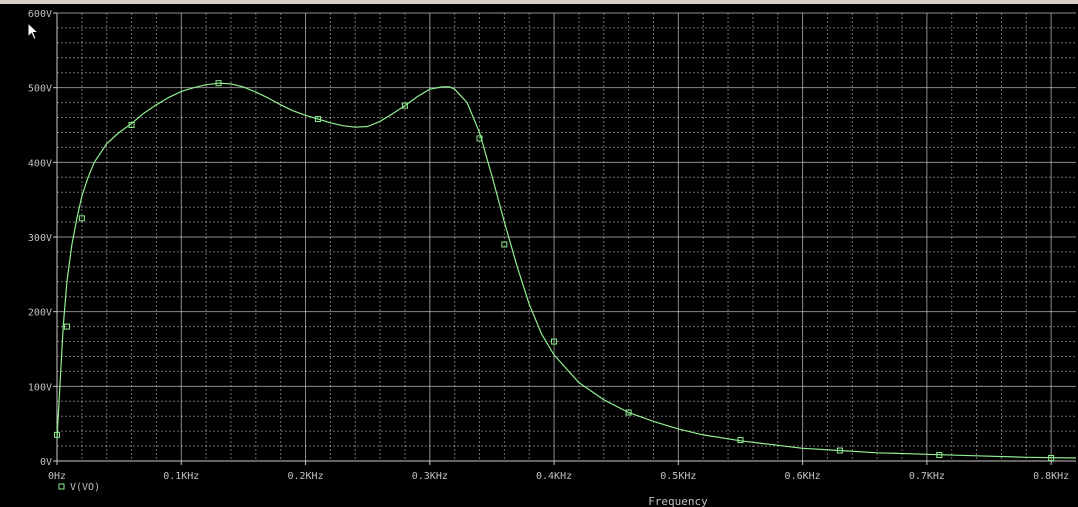 This screenshot has width=1078, height=507. What do you see at coordinates (33, 31) in the screenshot?
I see `mouse-pointer-icon` at bounding box center [33, 31].